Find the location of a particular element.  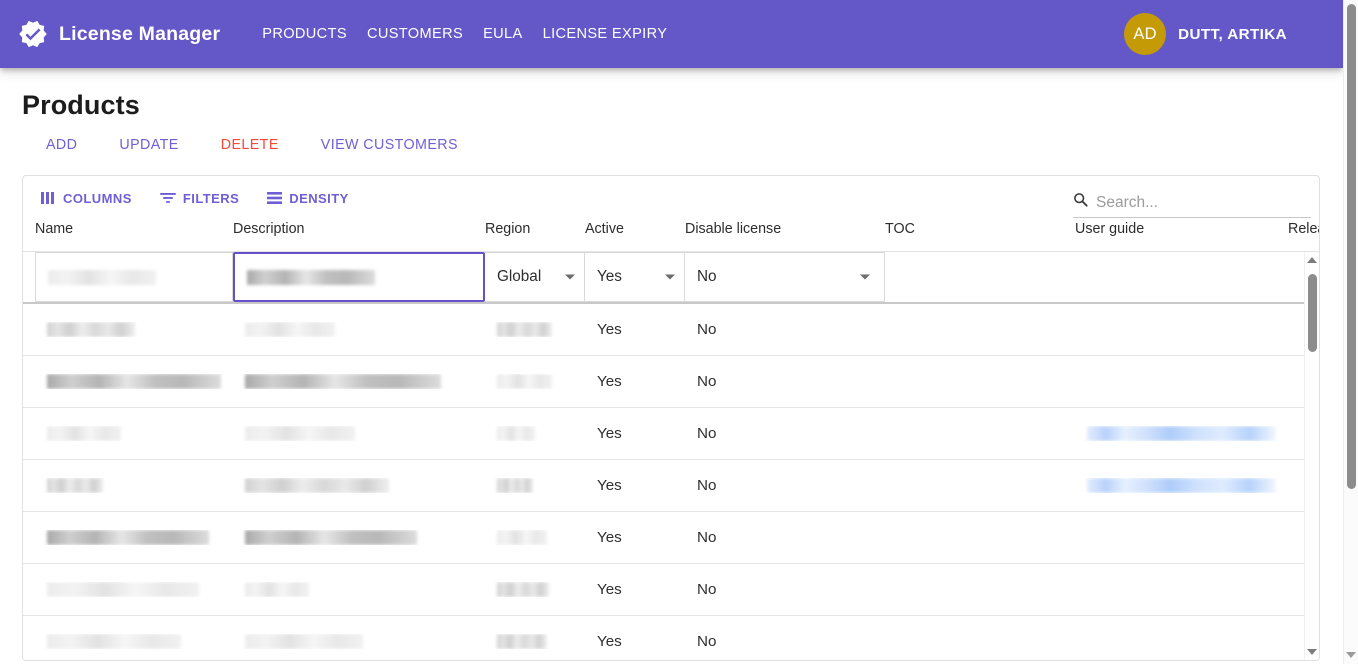

column-header-name: Name is located at coordinates (134, 228).